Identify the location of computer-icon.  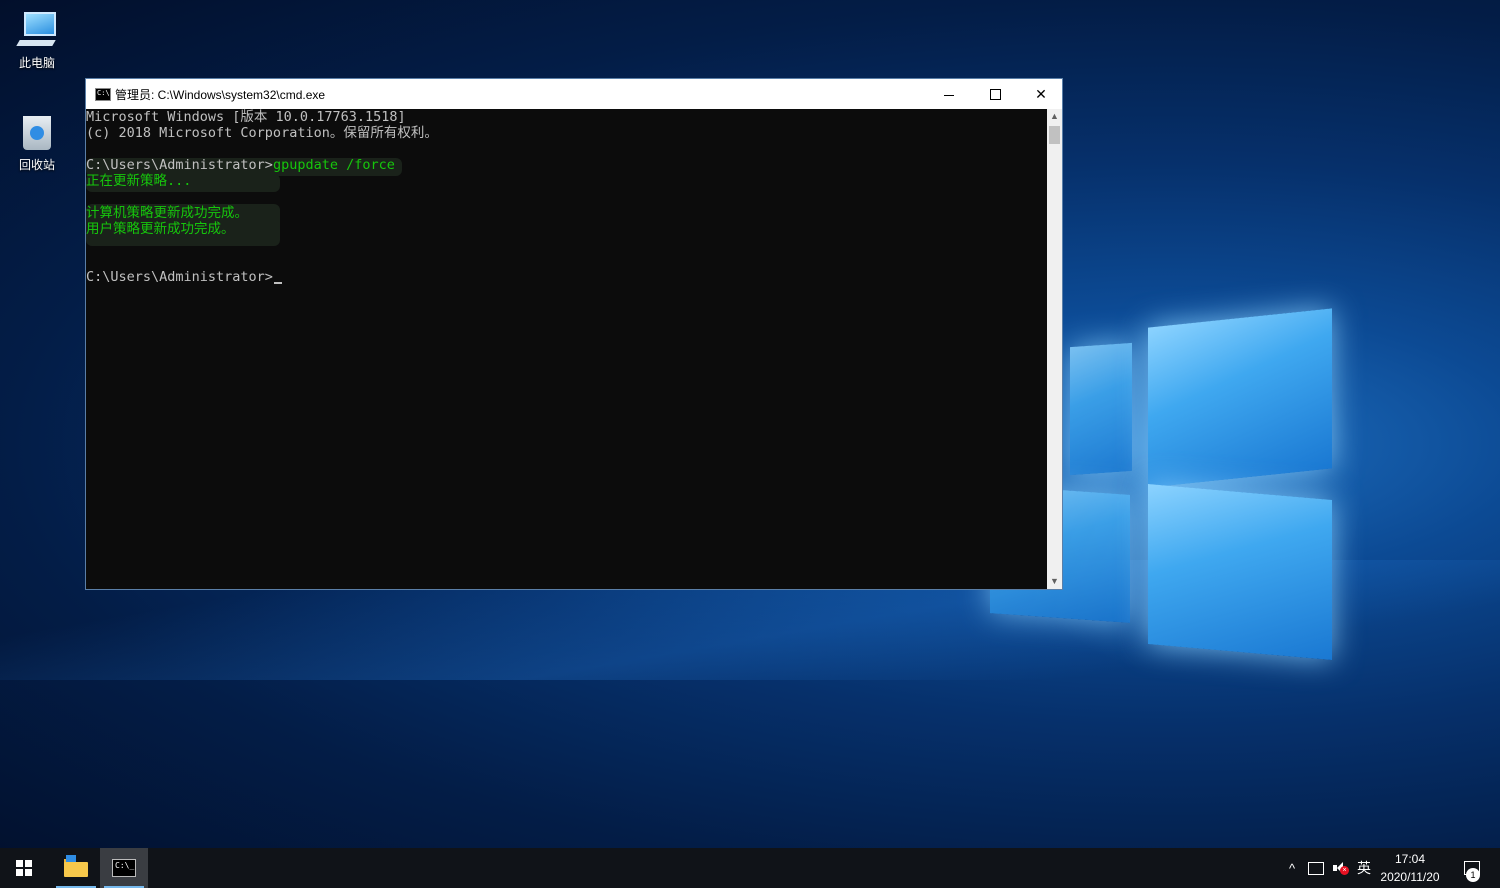
(36, 30).